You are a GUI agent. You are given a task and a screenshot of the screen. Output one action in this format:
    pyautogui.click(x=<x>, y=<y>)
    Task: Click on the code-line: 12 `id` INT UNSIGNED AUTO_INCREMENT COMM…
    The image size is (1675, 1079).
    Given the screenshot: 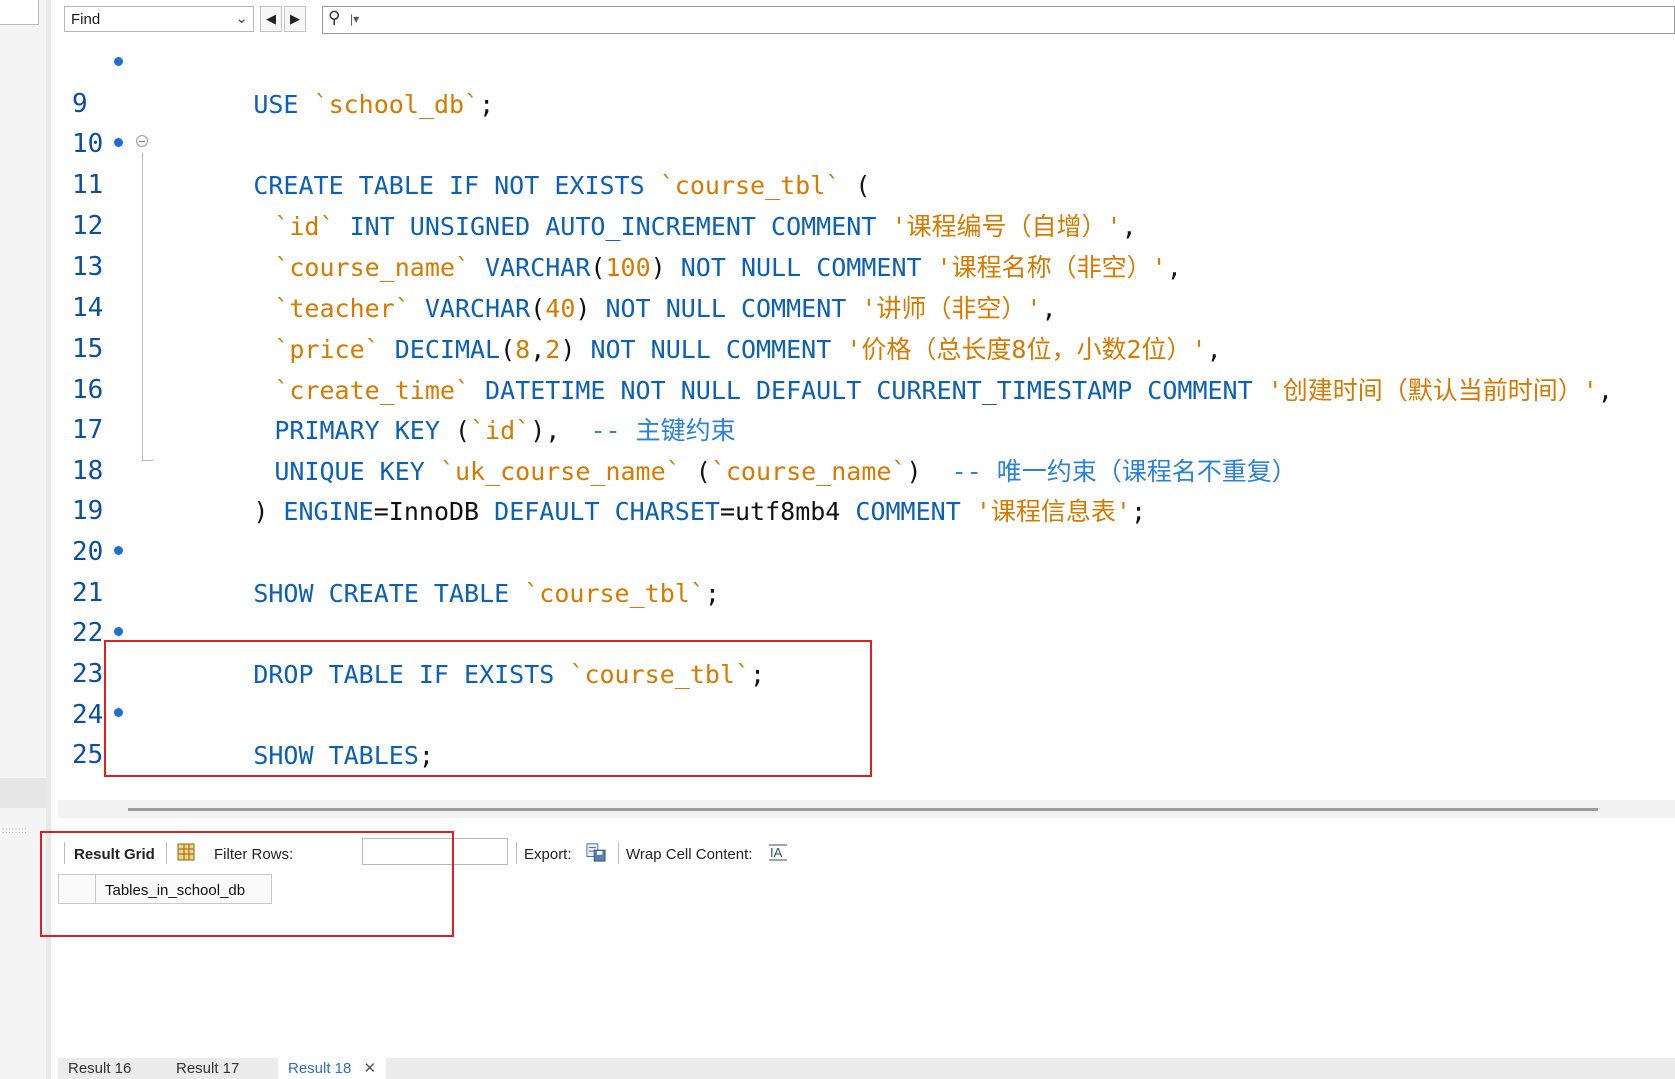 What is the action you would take?
    pyautogui.click(x=866, y=201)
    